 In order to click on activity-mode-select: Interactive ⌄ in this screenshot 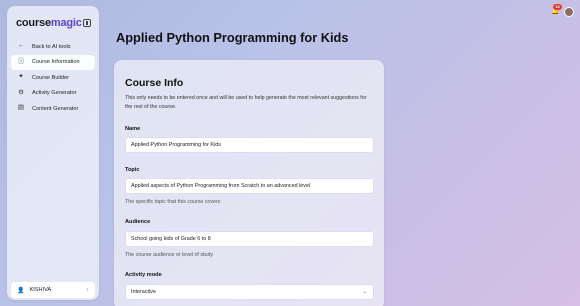, I will do `click(249, 292)`.